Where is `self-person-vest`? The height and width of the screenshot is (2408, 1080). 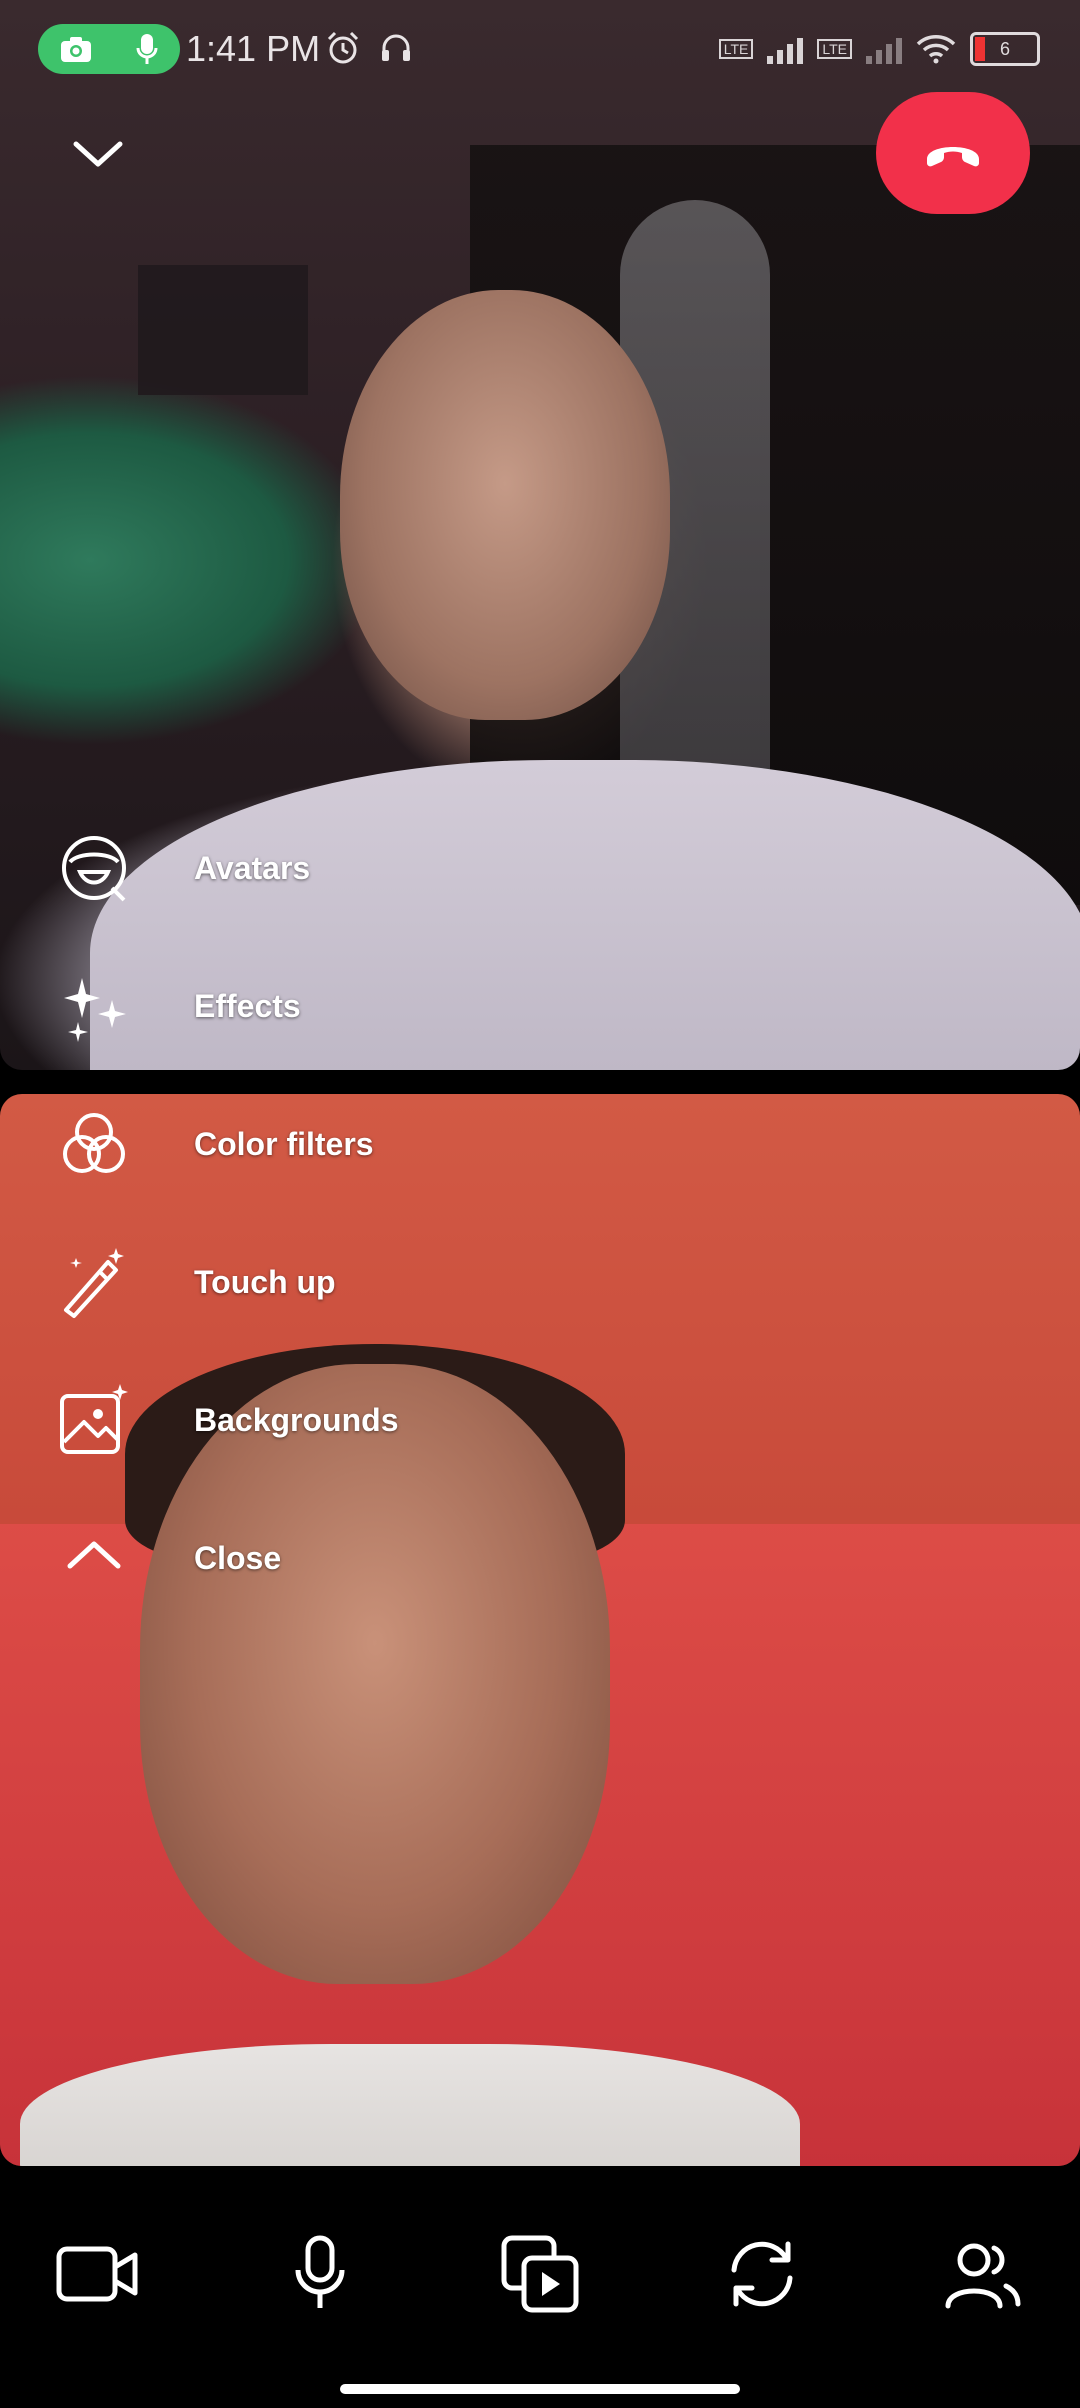
self-person-vest is located at coordinates (410, 2105).